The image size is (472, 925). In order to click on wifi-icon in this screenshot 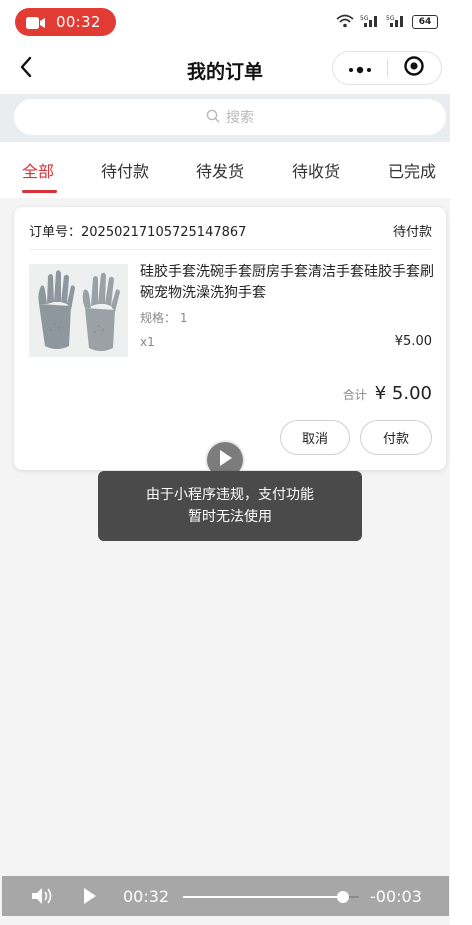, I will do `click(345, 22)`.